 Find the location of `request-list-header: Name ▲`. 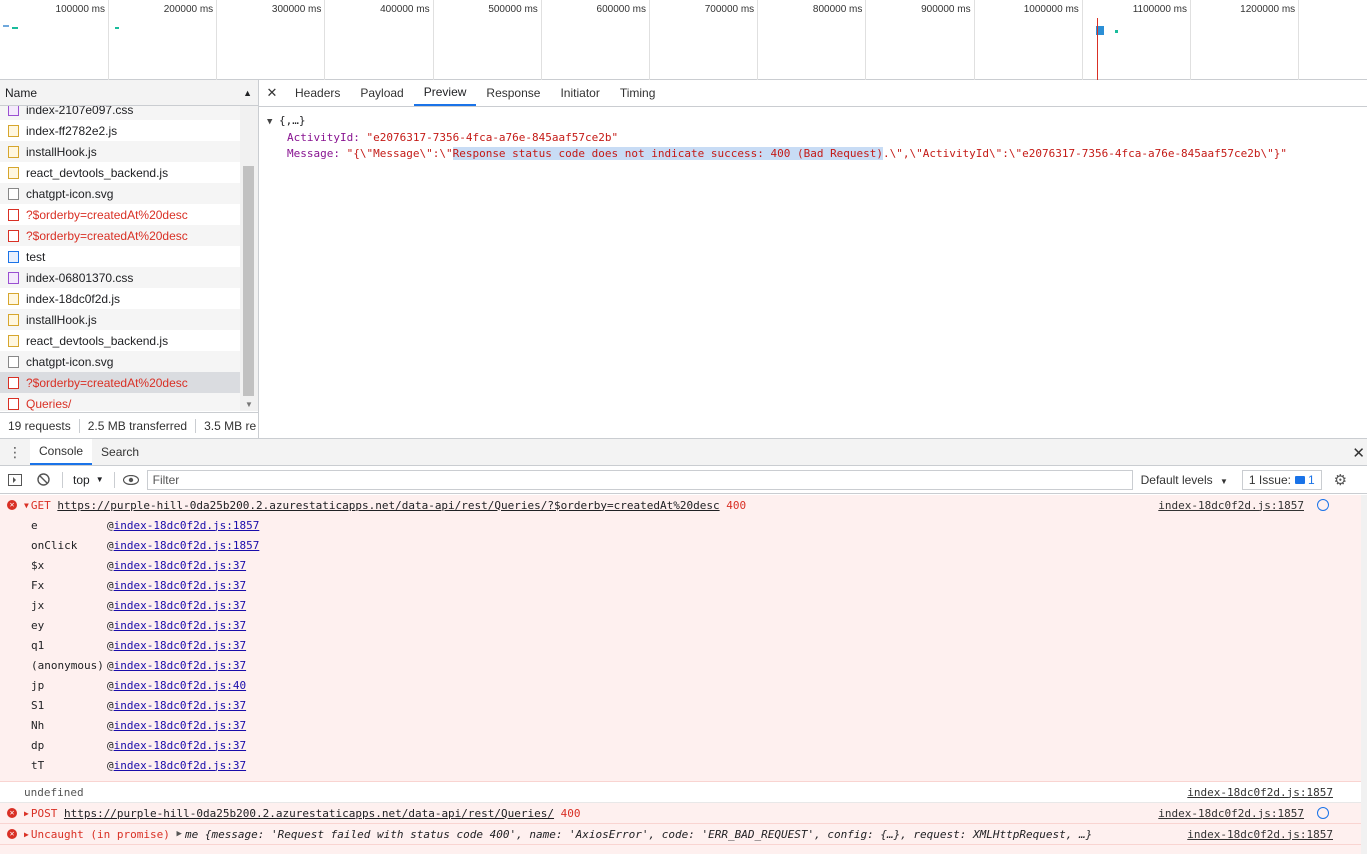

request-list-header: Name ▲ is located at coordinates (129, 93).